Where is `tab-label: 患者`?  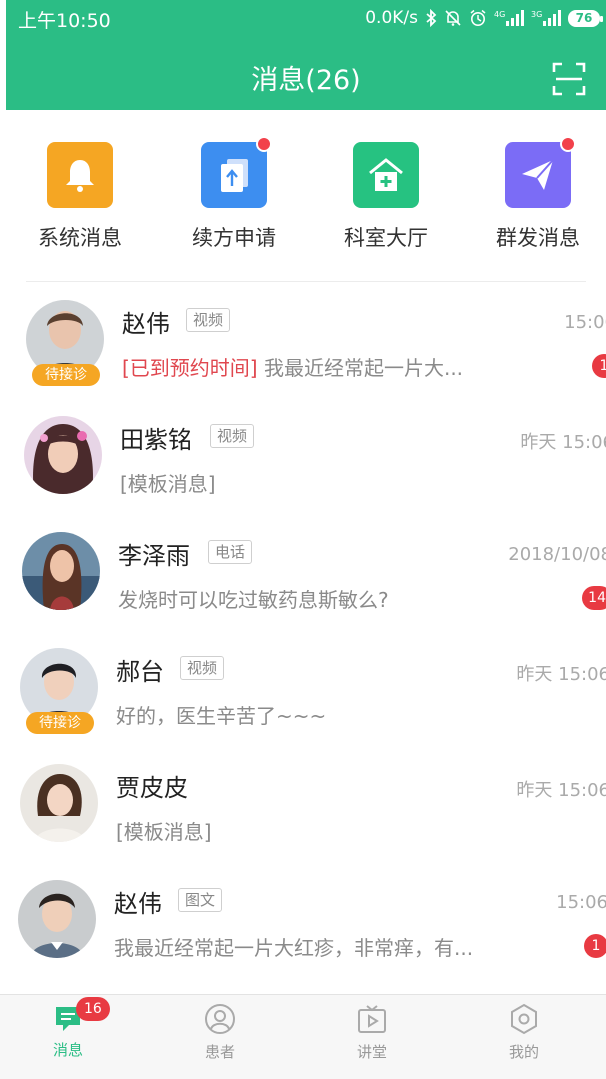 tab-label: 患者 is located at coordinates (219, 1052).